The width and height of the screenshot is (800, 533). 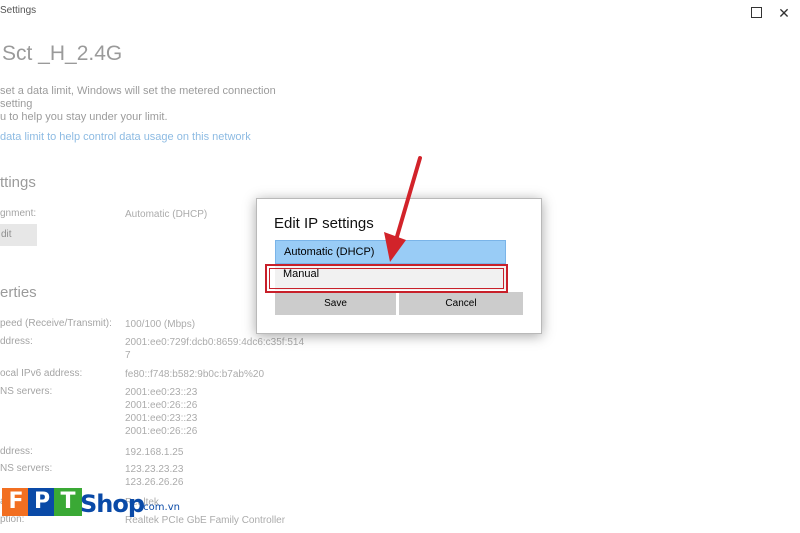 What do you see at coordinates (324, 223) in the screenshot?
I see `dialog-title: Edit IP settings` at bounding box center [324, 223].